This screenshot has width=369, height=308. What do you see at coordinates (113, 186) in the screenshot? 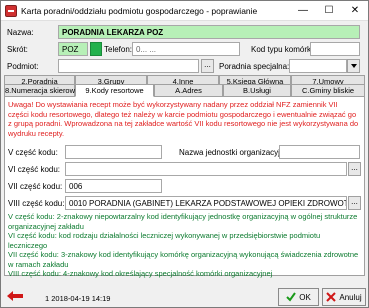
I see `vii-czesc-input: 006` at bounding box center [113, 186].